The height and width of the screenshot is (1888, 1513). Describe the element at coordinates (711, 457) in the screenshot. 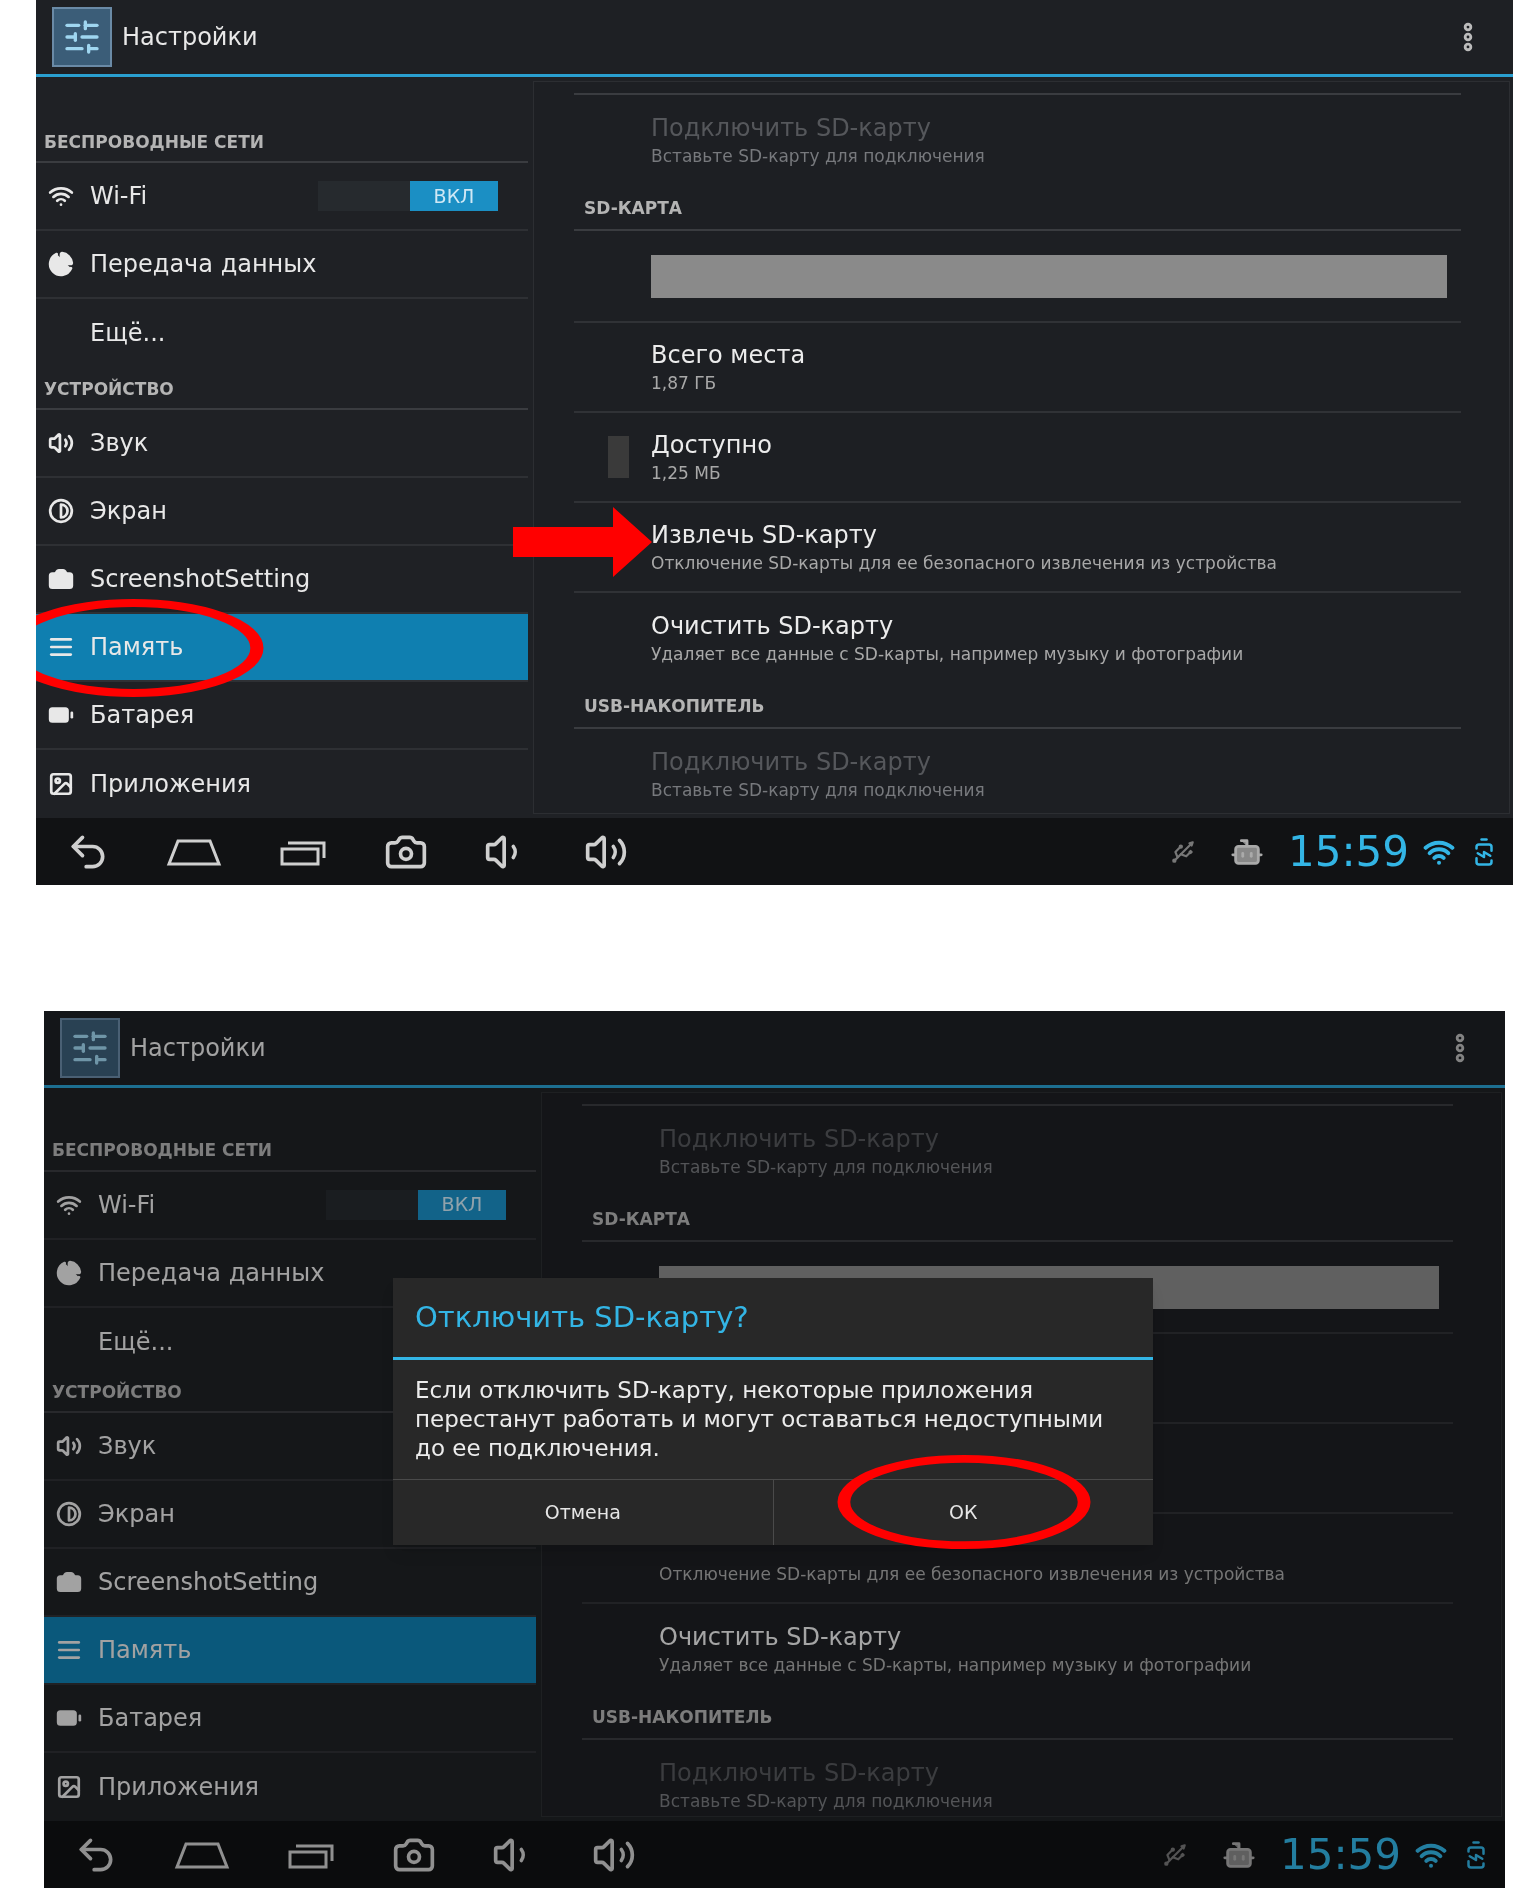

I see `settings-item: Доступно 1,25 МБ` at that location.